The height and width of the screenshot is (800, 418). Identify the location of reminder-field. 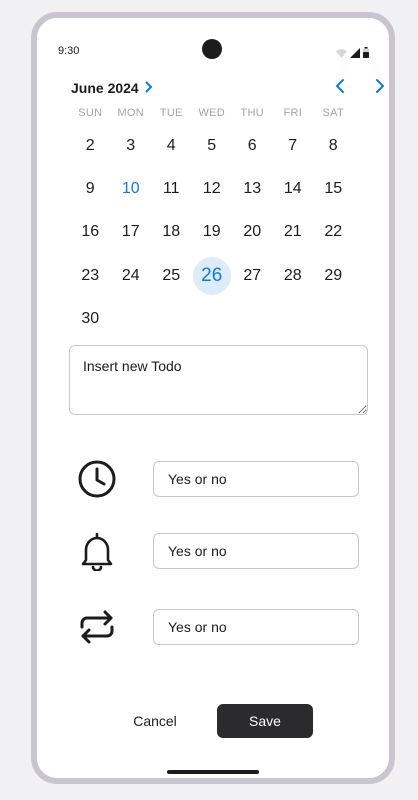
(256, 551).